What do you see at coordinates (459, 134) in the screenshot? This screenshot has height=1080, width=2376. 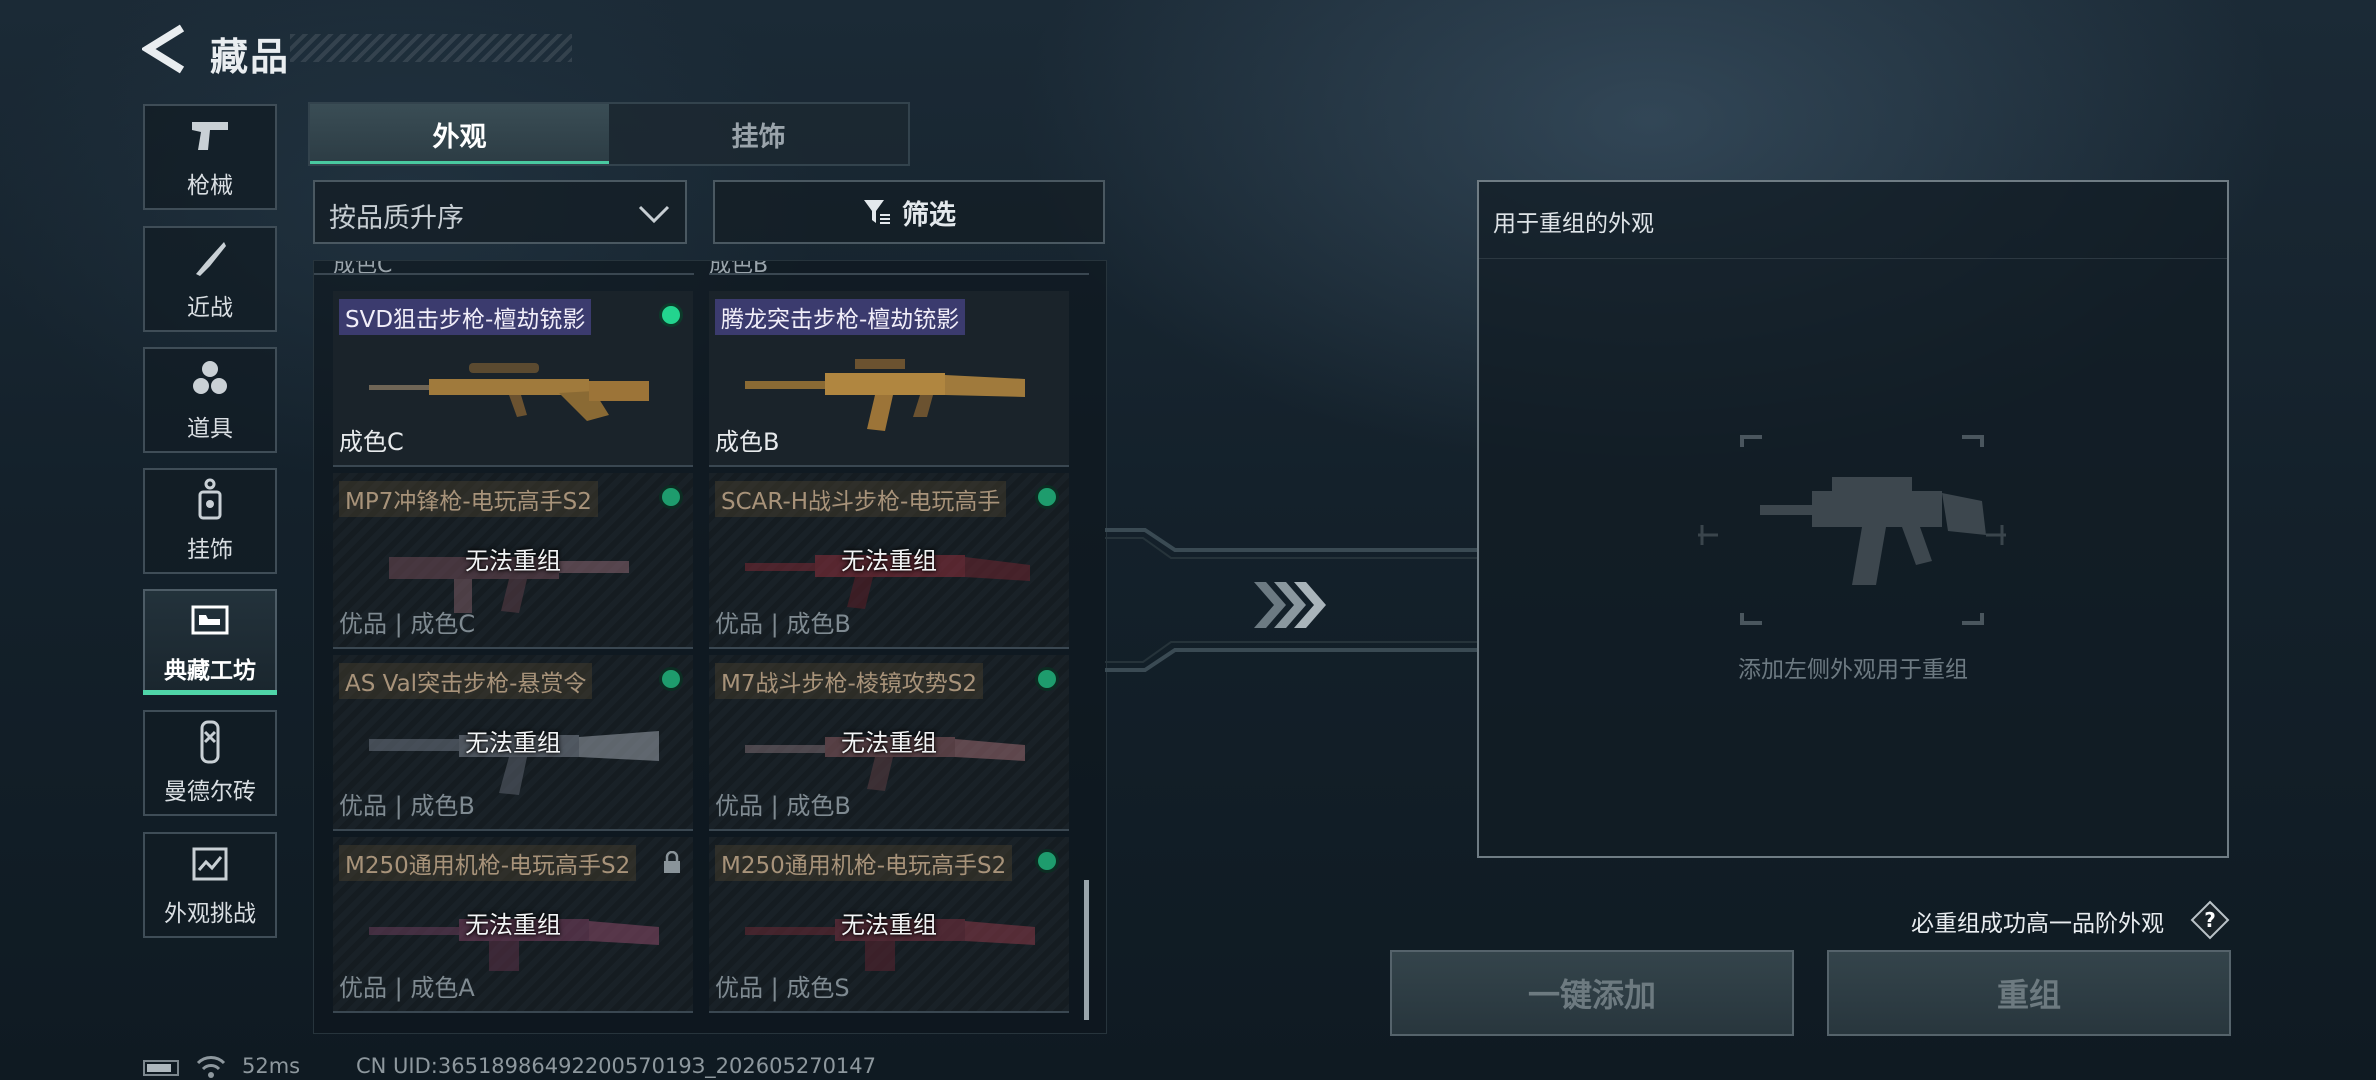 I see `tab-appearance: 外观` at bounding box center [459, 134].